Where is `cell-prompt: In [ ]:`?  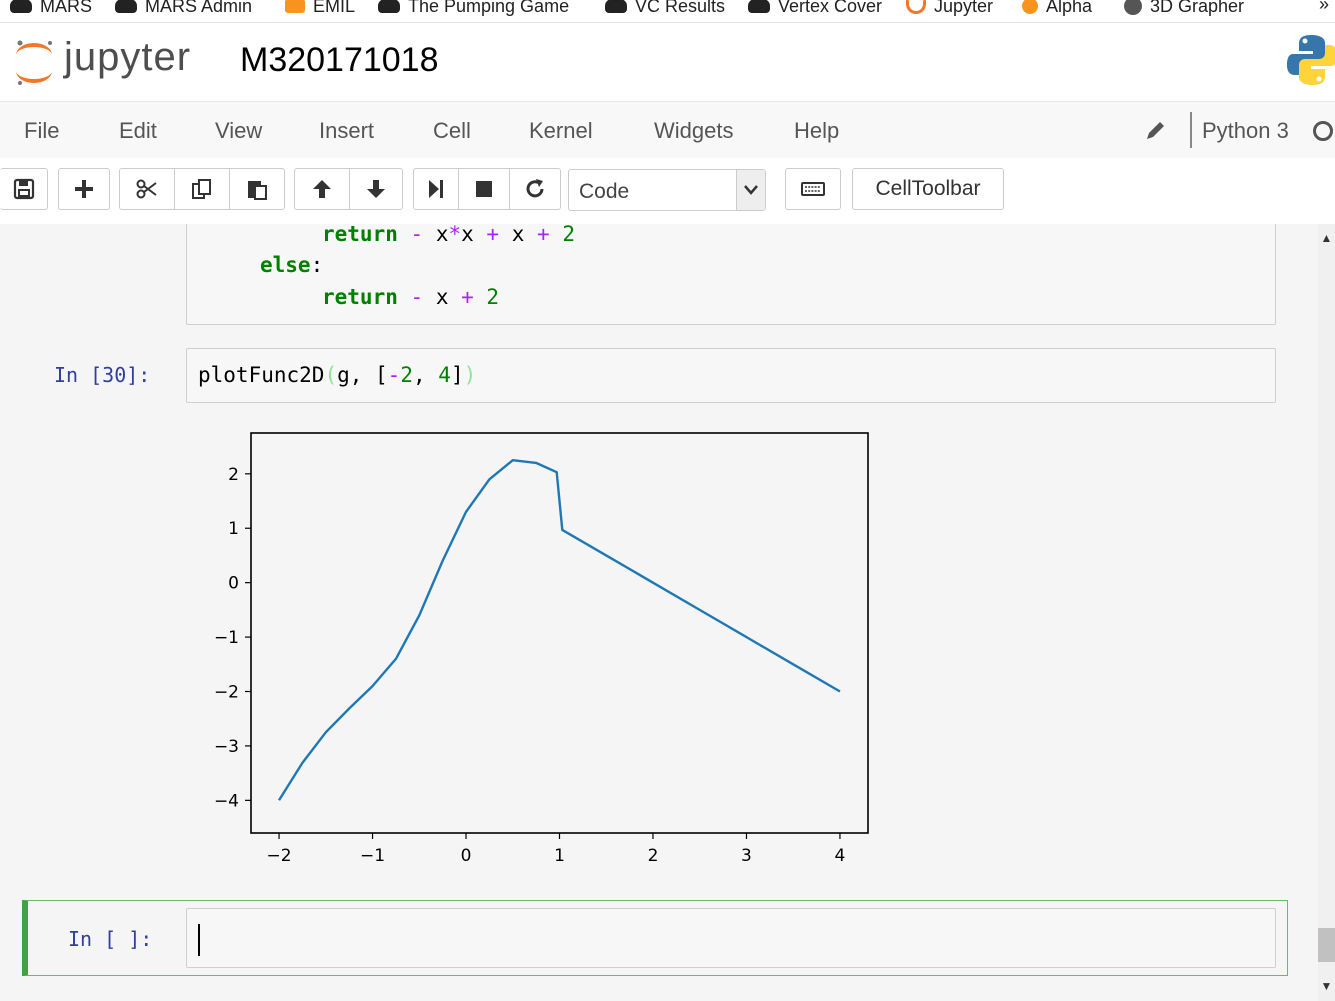 cell-prompt: In [ ]: is located at coordinates (110, 939).